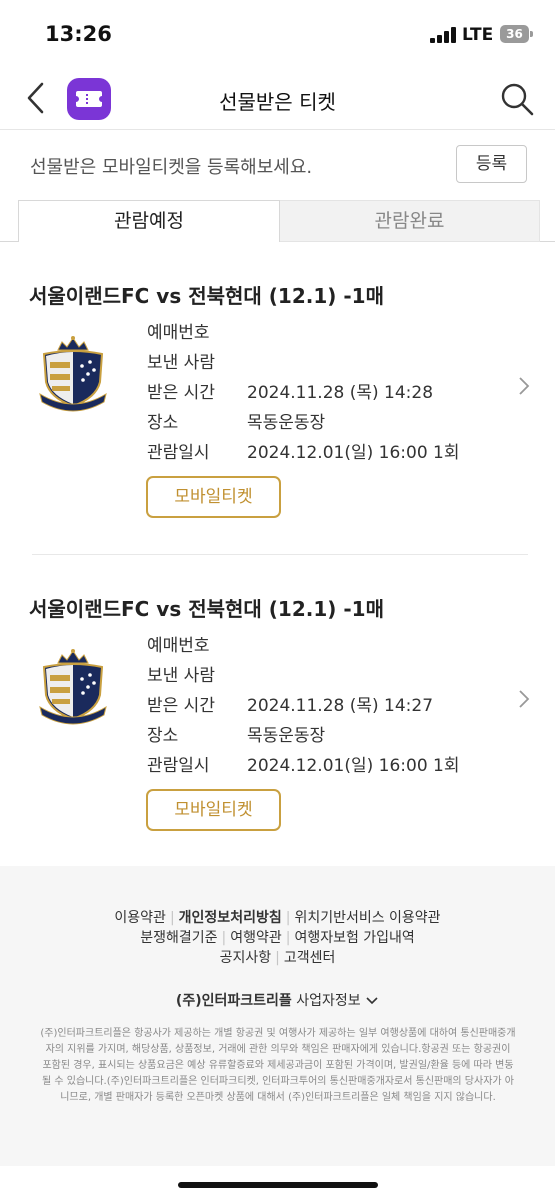 The image size is (555, 1200). What do you see at coordinates (340, 393) in the screenshot?
I see `info-value: 2024.11.28 (목) 14:28` at bounding box center [340, 393].